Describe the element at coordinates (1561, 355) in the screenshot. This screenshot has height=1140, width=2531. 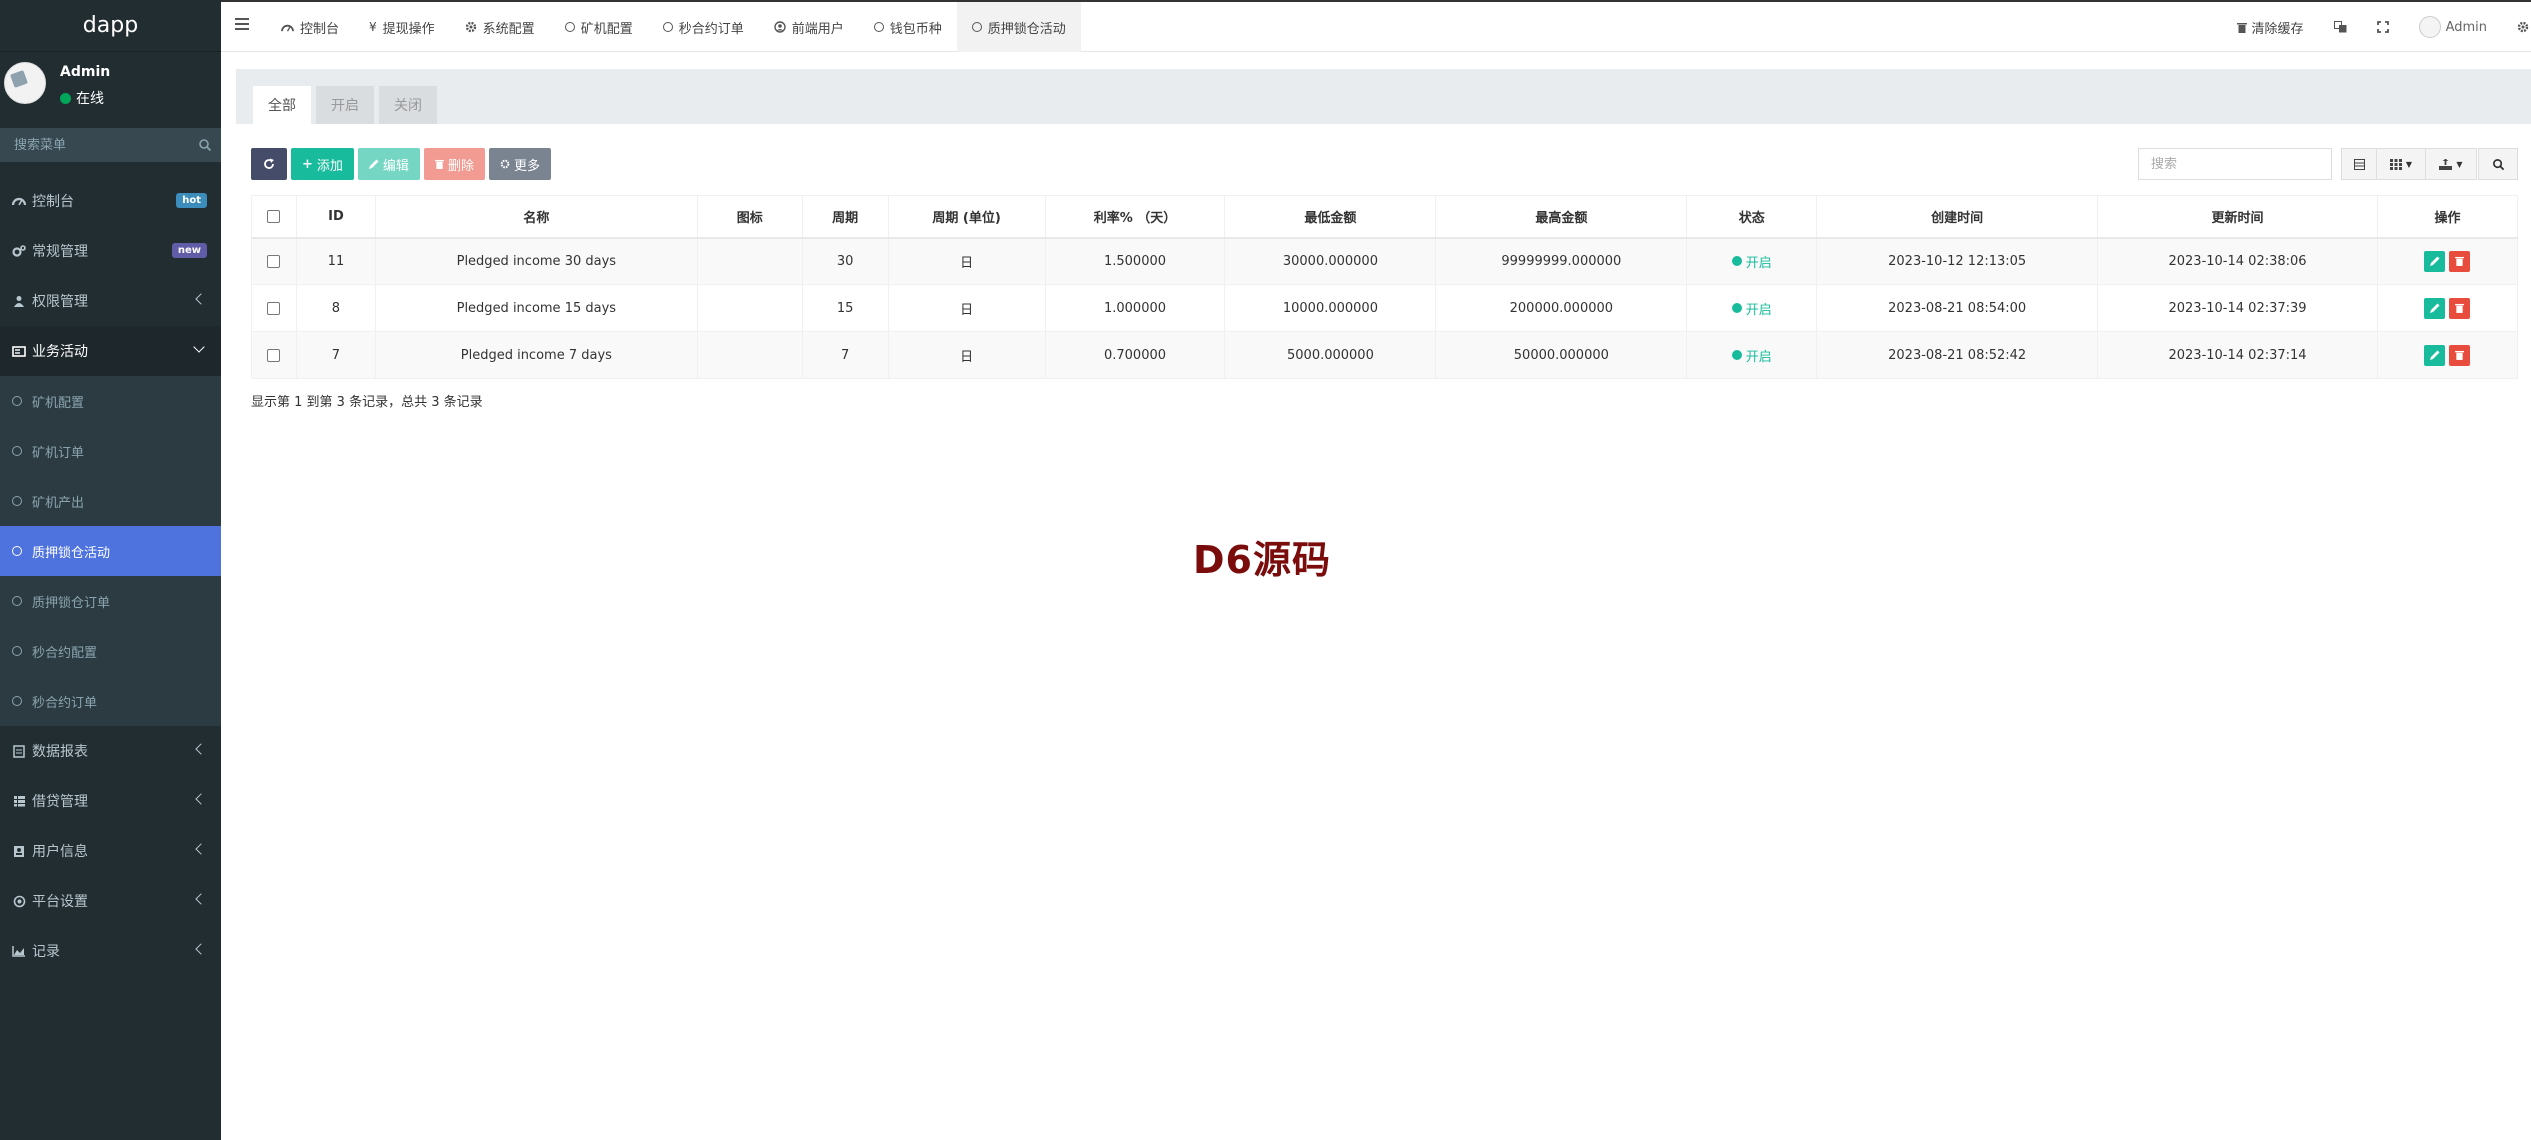
I see `cell-max-amount: 50000.000000` at that location.